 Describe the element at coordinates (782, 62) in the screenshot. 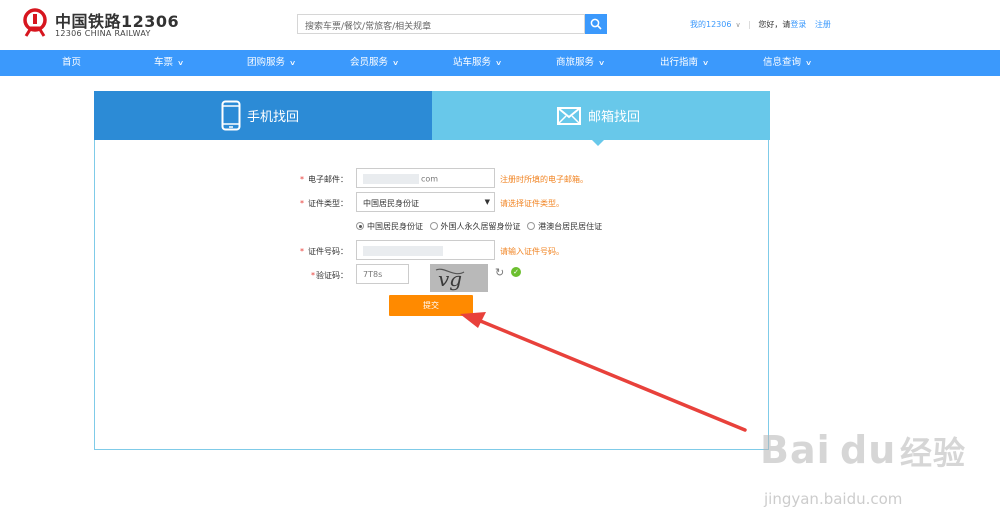

I see `nav-item-label: 信息查询` at that location.